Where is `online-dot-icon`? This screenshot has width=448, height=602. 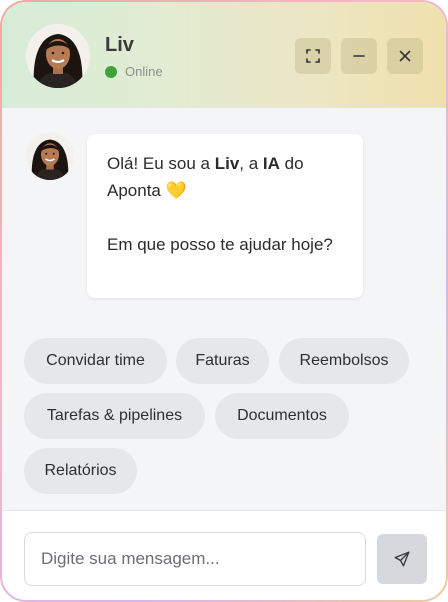 online-dot-icon is located at coordinates (111, 71).